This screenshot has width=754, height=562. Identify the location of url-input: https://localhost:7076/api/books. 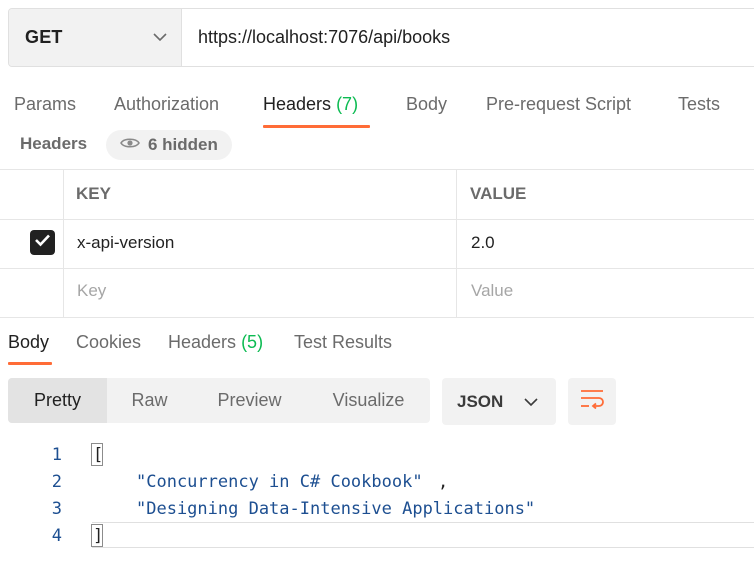
(468, 37).